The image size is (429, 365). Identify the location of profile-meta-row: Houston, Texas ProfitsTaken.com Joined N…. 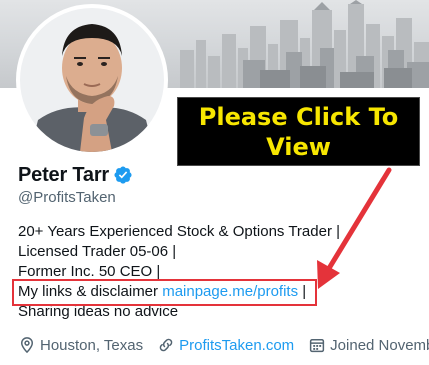
(223, 345).